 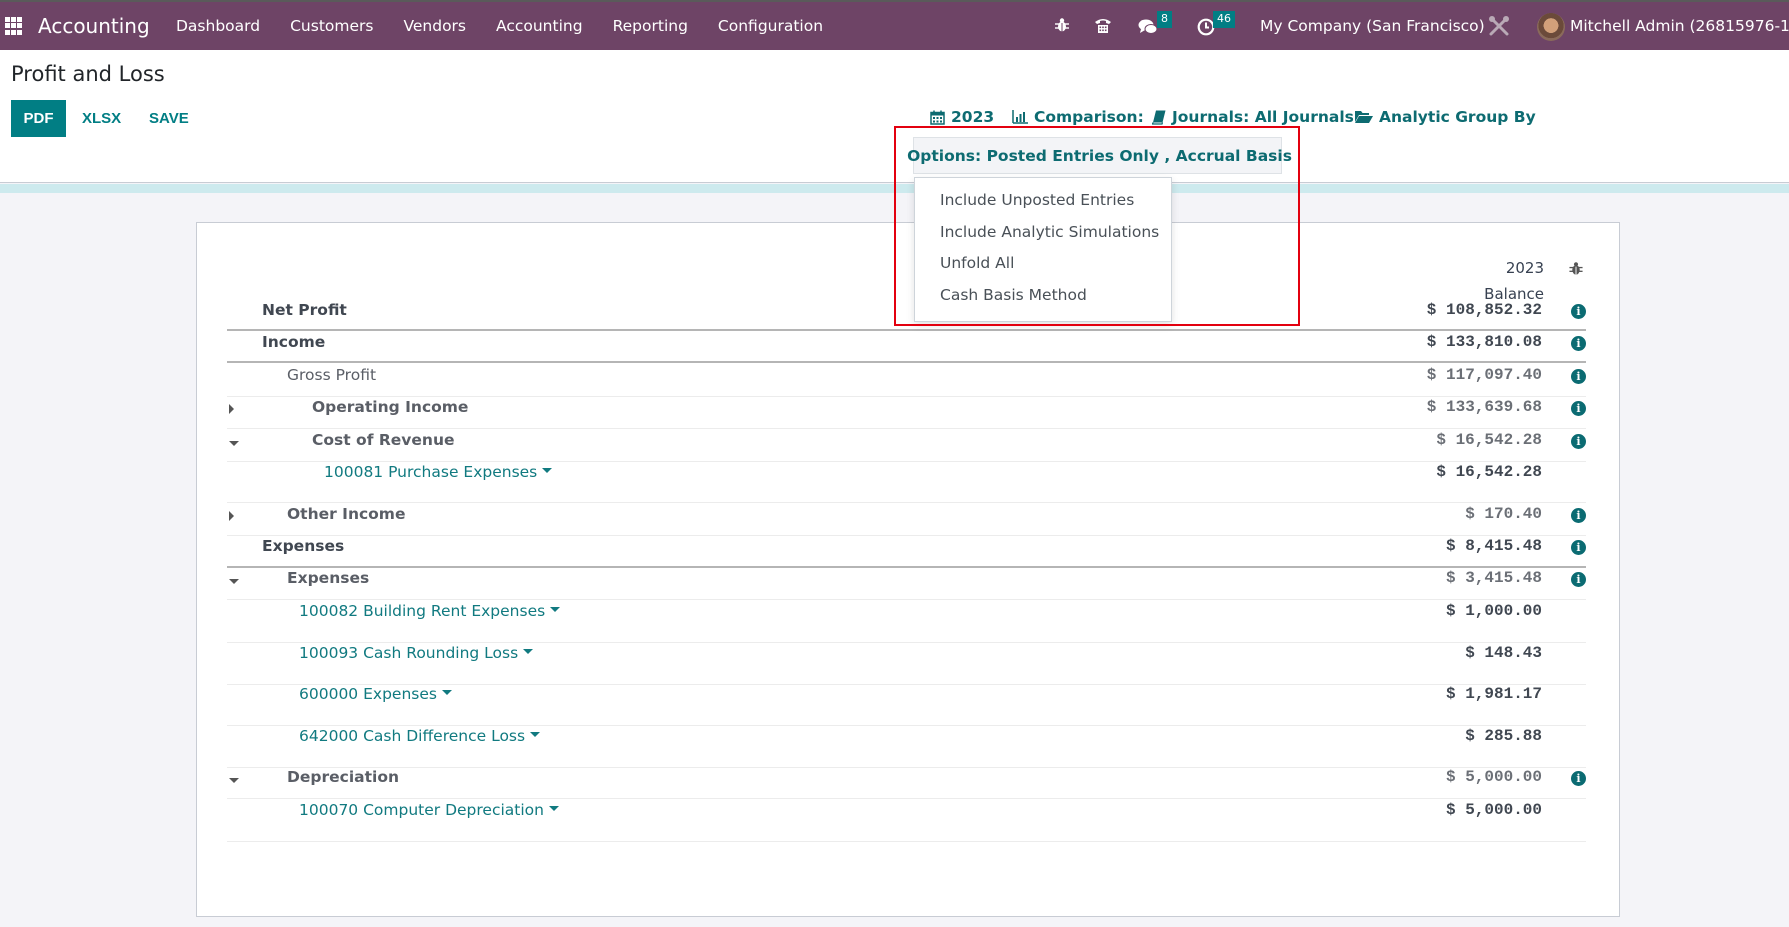 I want to click on menu-customers: Customers, so click(x=331, y=26).